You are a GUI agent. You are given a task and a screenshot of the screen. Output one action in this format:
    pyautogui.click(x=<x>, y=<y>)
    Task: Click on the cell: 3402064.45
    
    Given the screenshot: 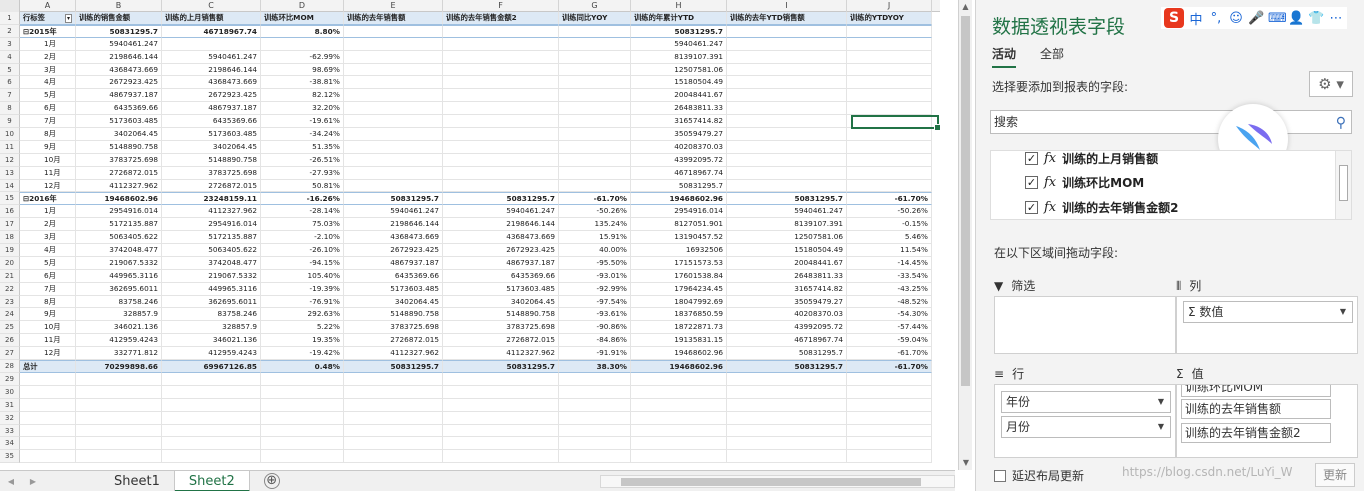 What is the action you would take?
    pyautogui.click(x=393, y=302)
    